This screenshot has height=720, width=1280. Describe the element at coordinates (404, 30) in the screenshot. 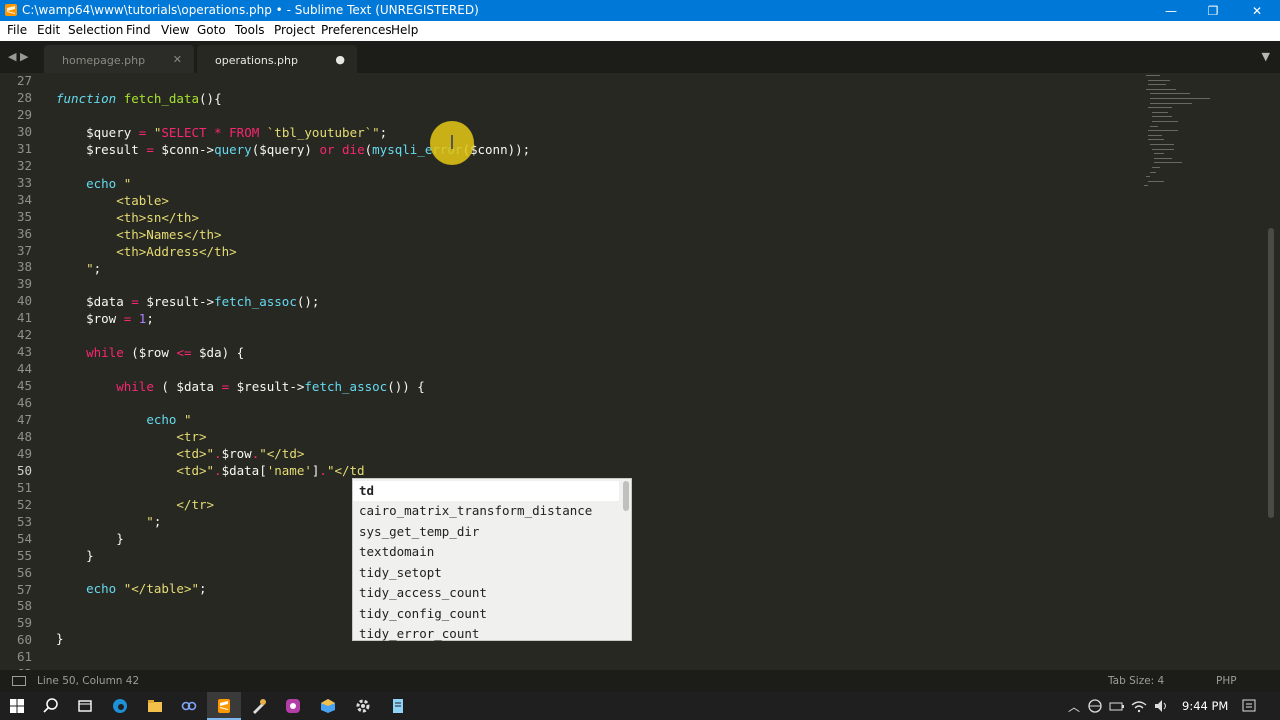

I see `menu-help: Help` at that location.